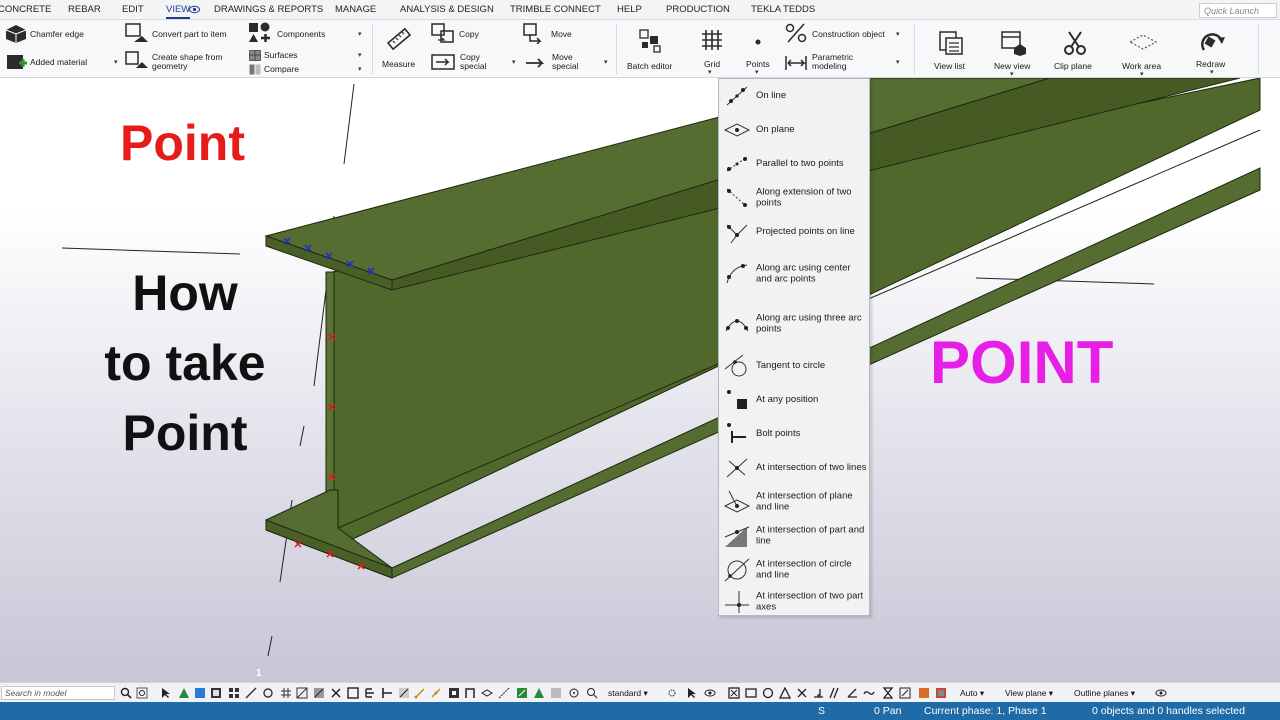  What do you see at coordinates (454, 693) in the screenshot?
I see `snap-center-icon` at bounding box center [454, 693].